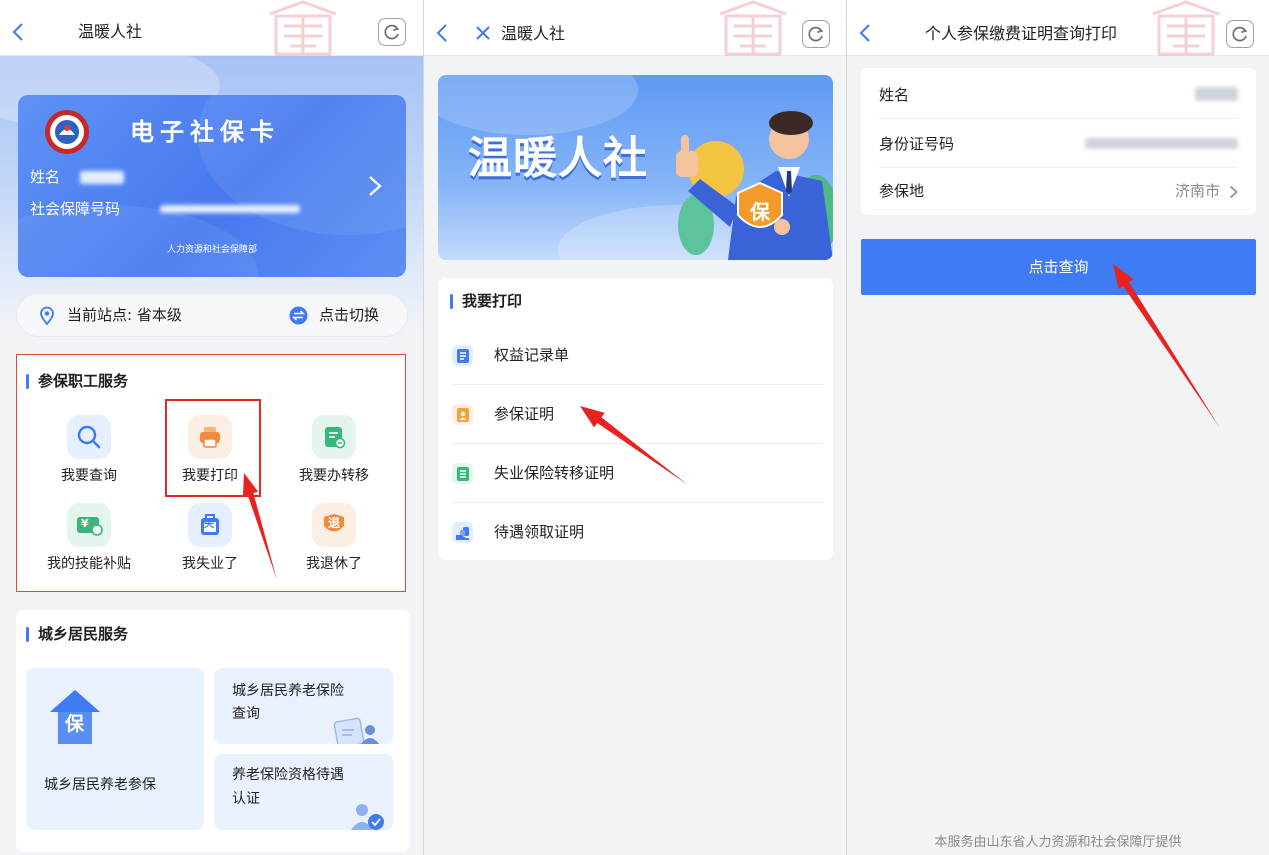  I want to click on card-label: 城乡居民养老保险, so click(288, 691).